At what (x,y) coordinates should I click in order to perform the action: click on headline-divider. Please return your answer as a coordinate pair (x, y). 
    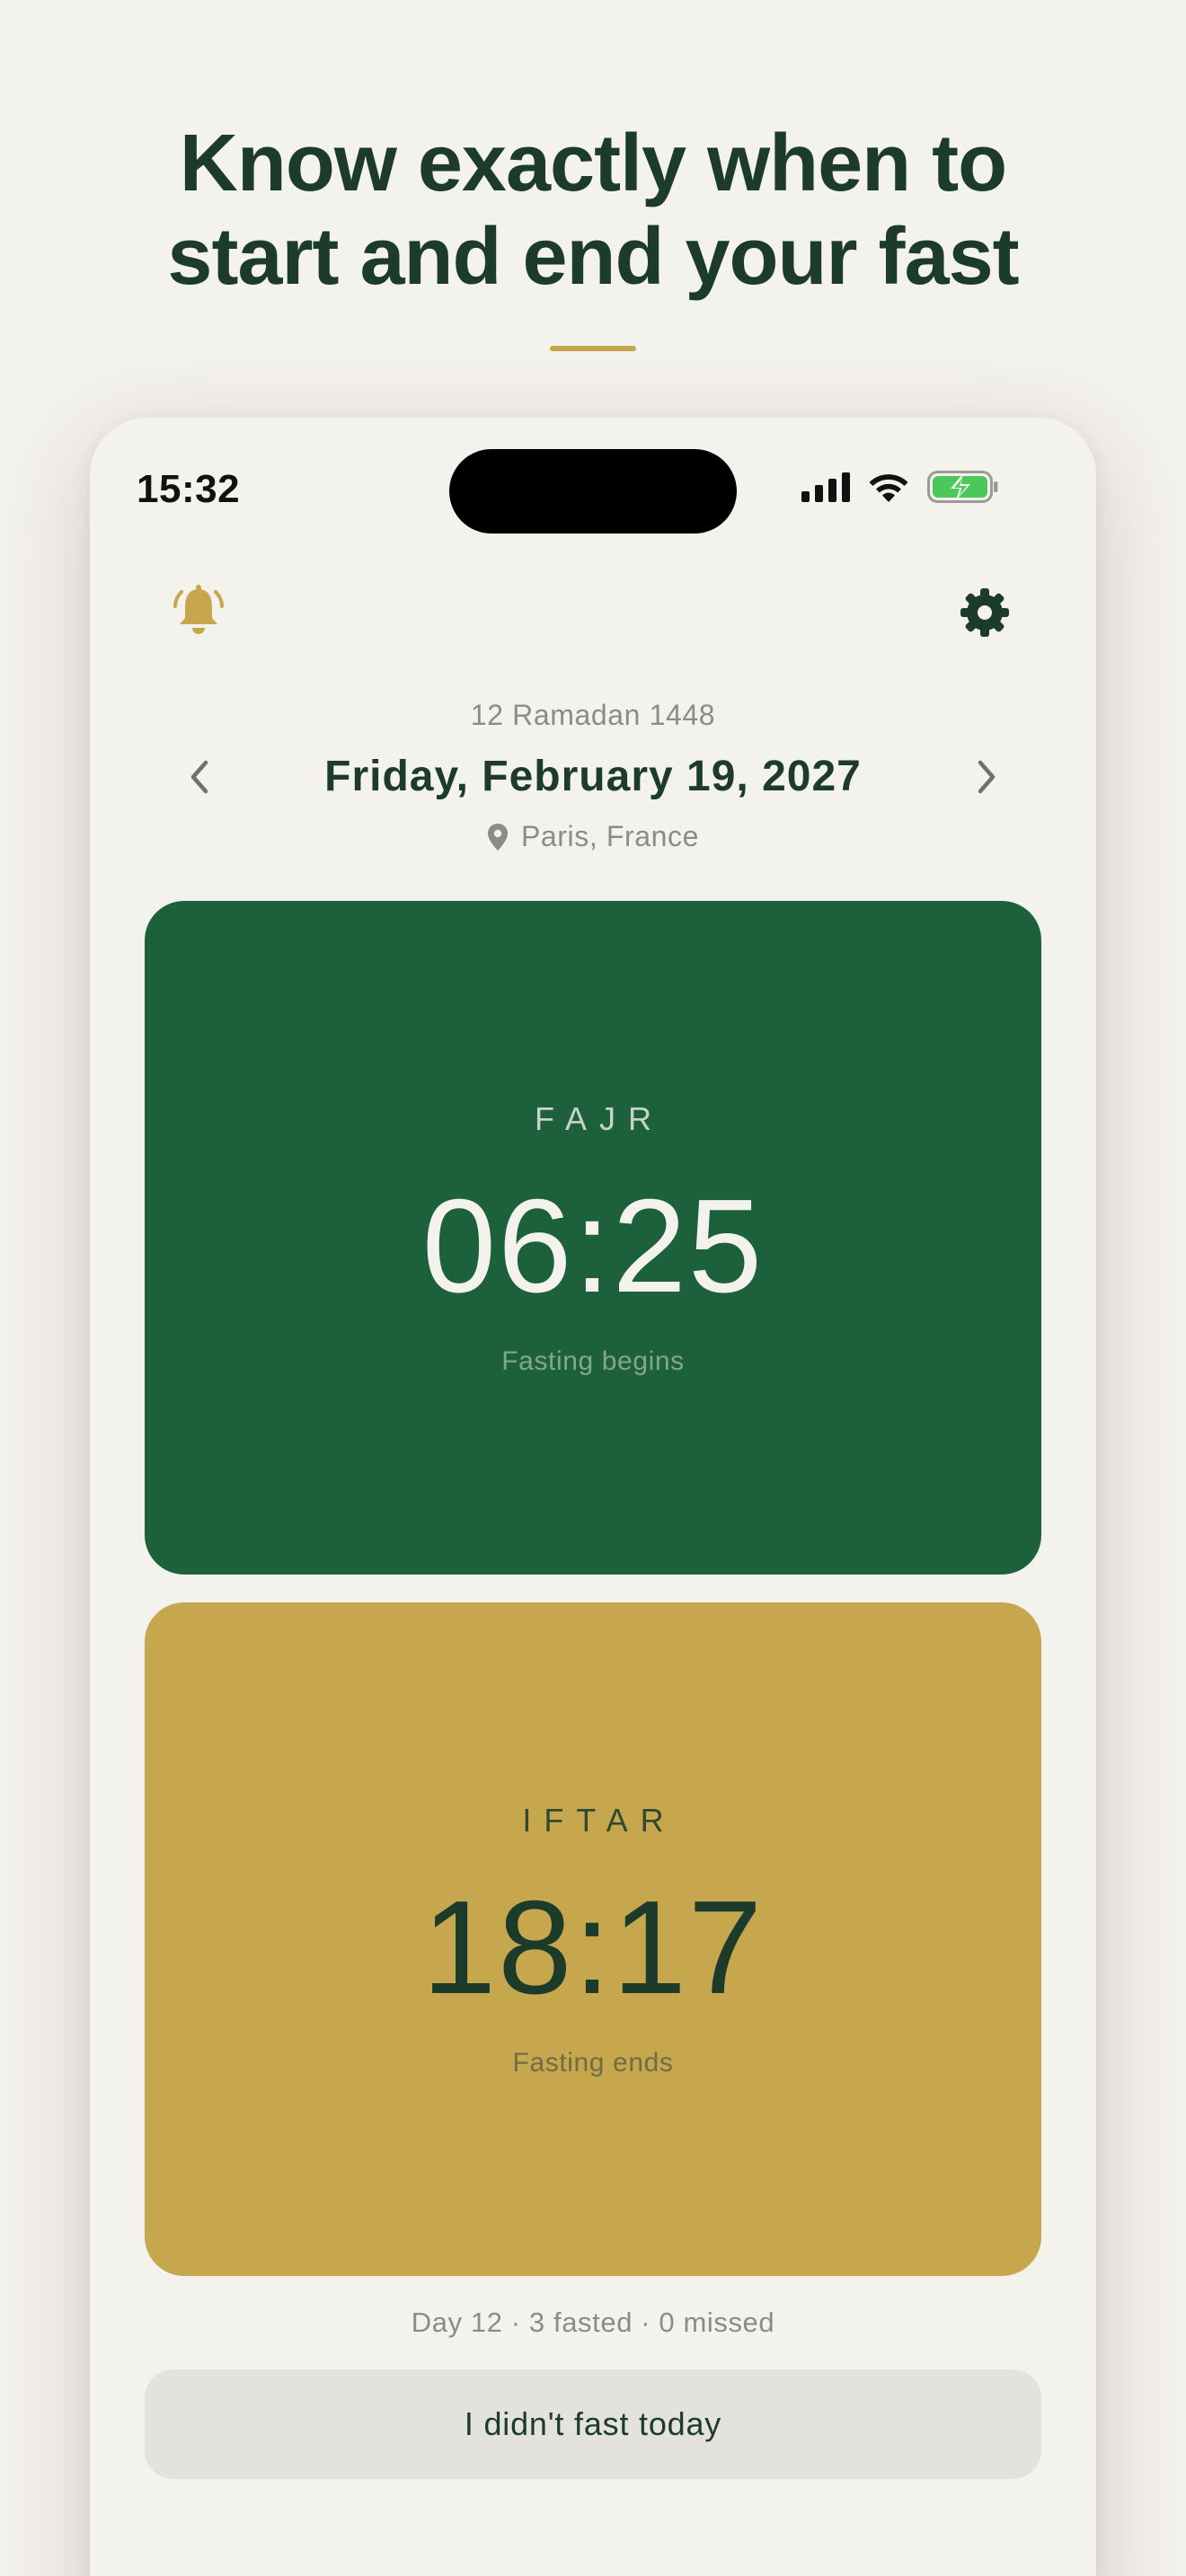
    Looking at the image, I should click on (593, 348).